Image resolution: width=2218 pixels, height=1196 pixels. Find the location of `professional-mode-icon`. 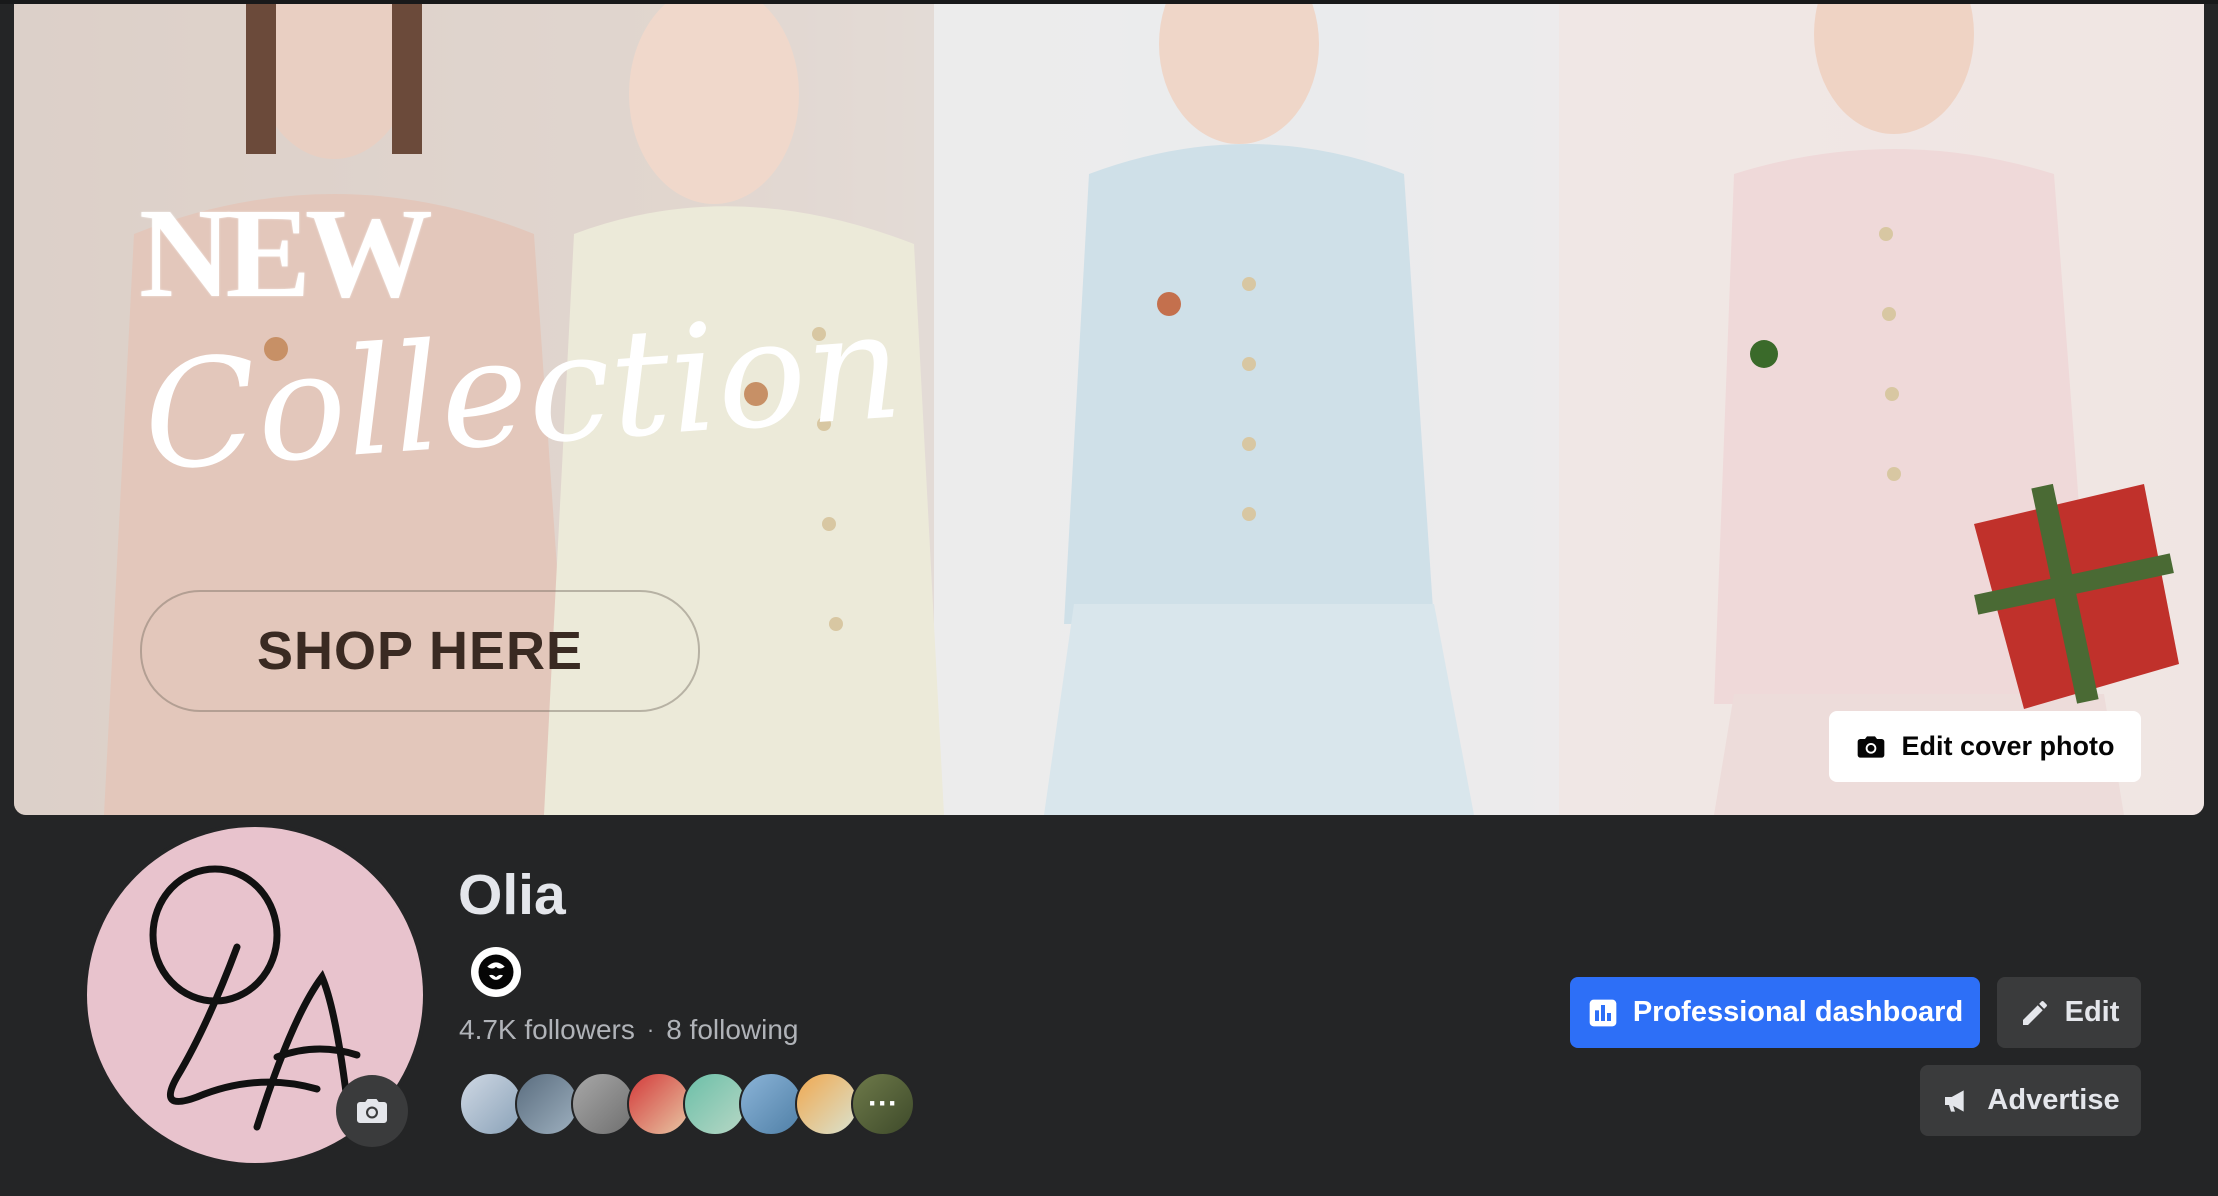

professional-mode-icon is located at coordinates (496, 972).